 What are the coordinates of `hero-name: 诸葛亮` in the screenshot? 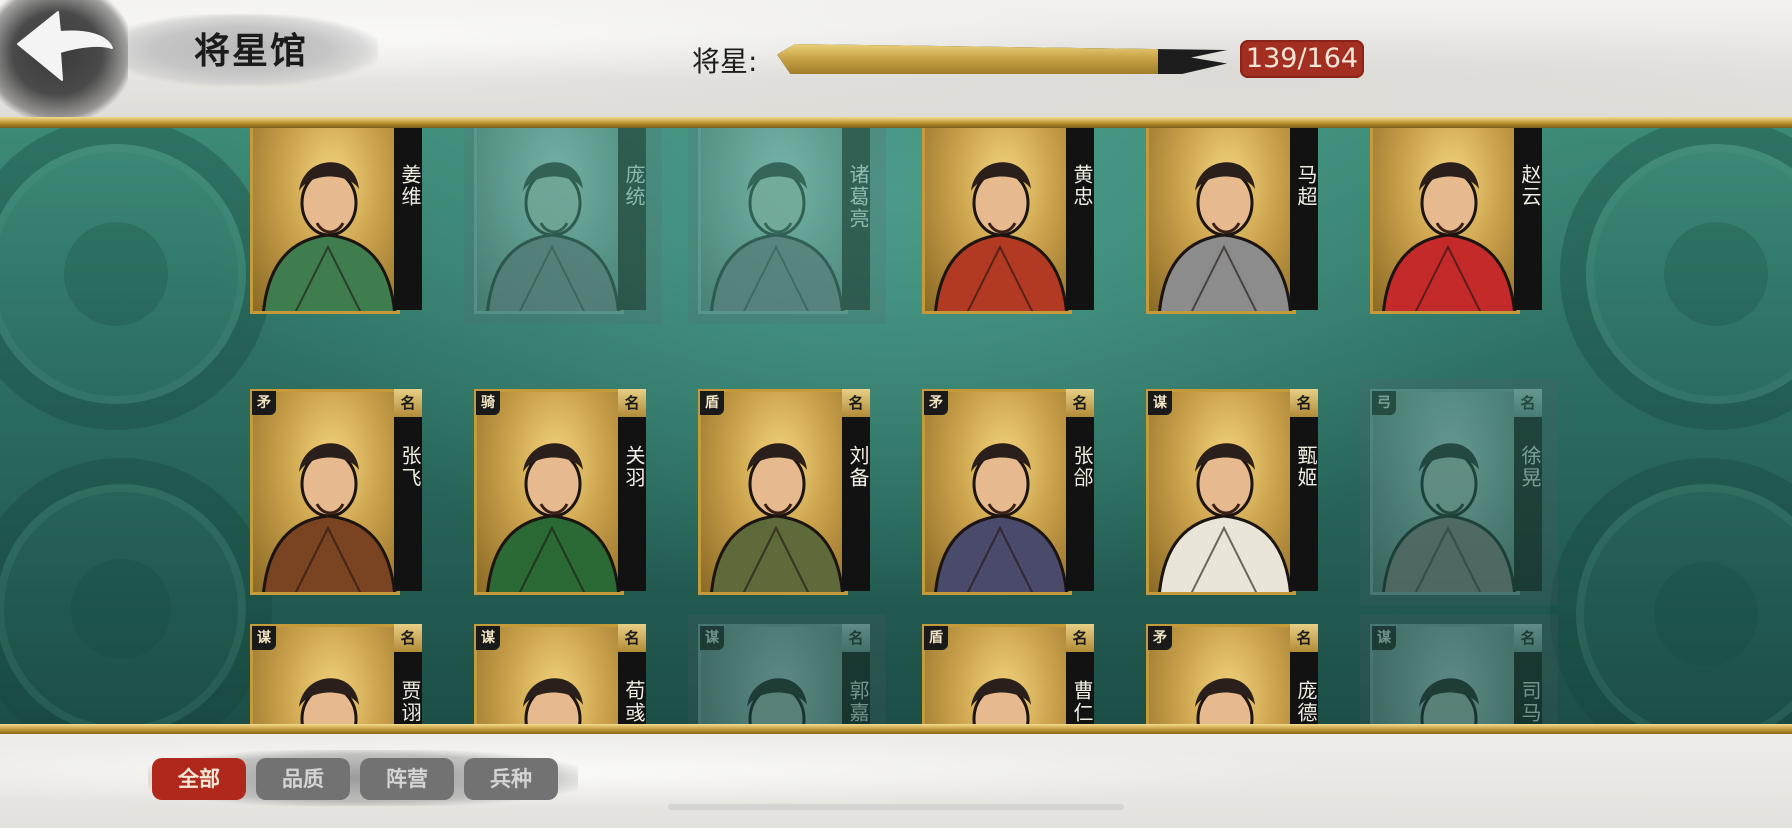 It's located at (858, 197).